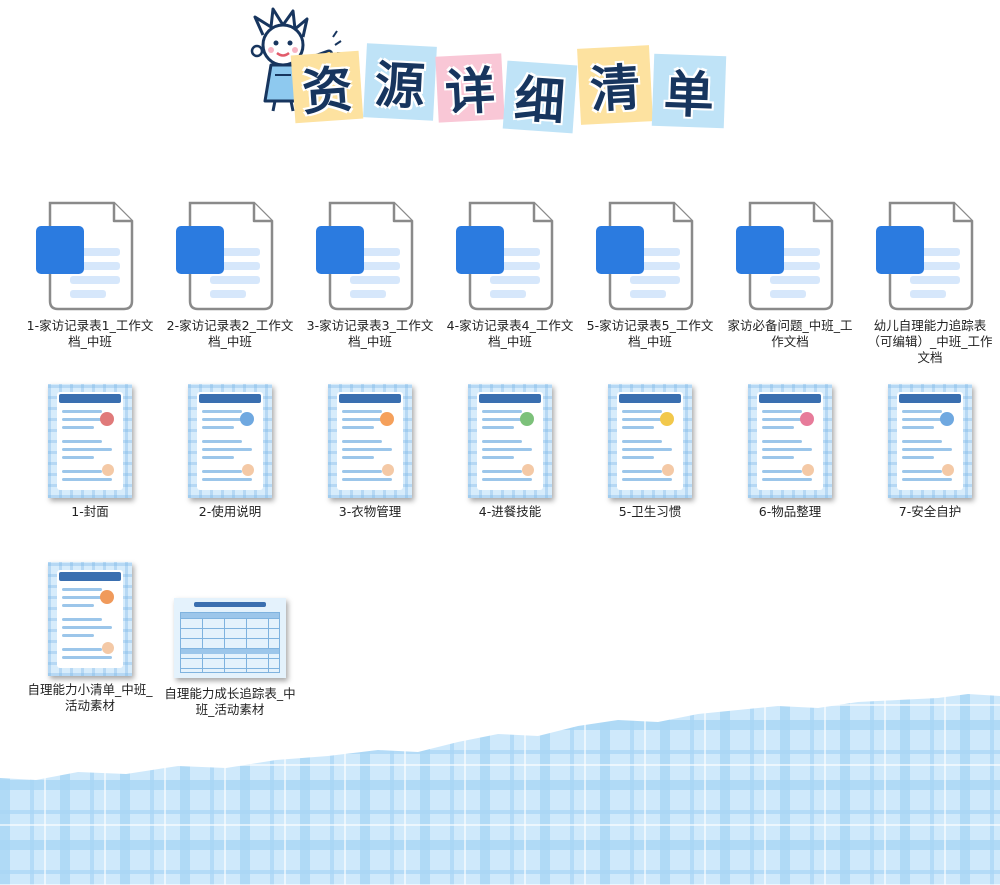 This screenshot has height=885, width=1000. I want to click on file-item: 自理能力小清单_中班_活动素材, so click(90, 638).